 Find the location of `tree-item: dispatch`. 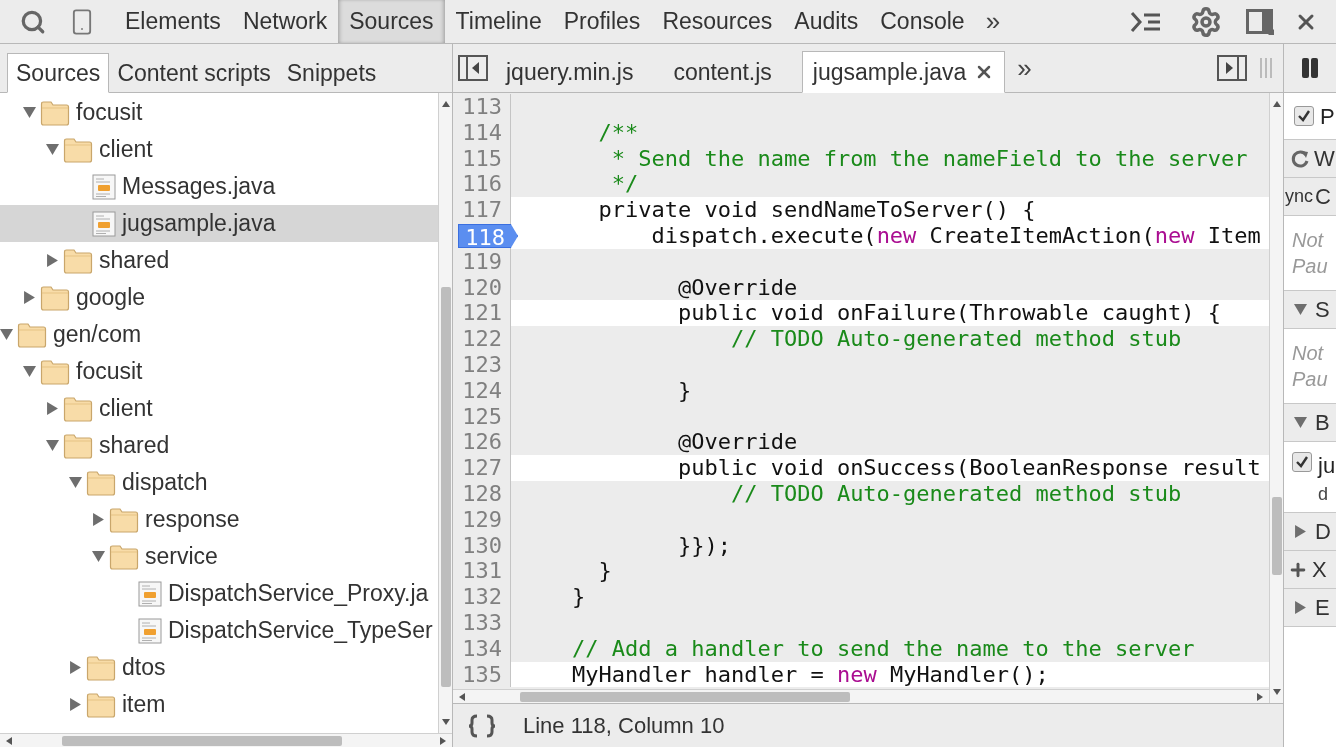

tree-item: dispatch is located at coordinates (219, 482).